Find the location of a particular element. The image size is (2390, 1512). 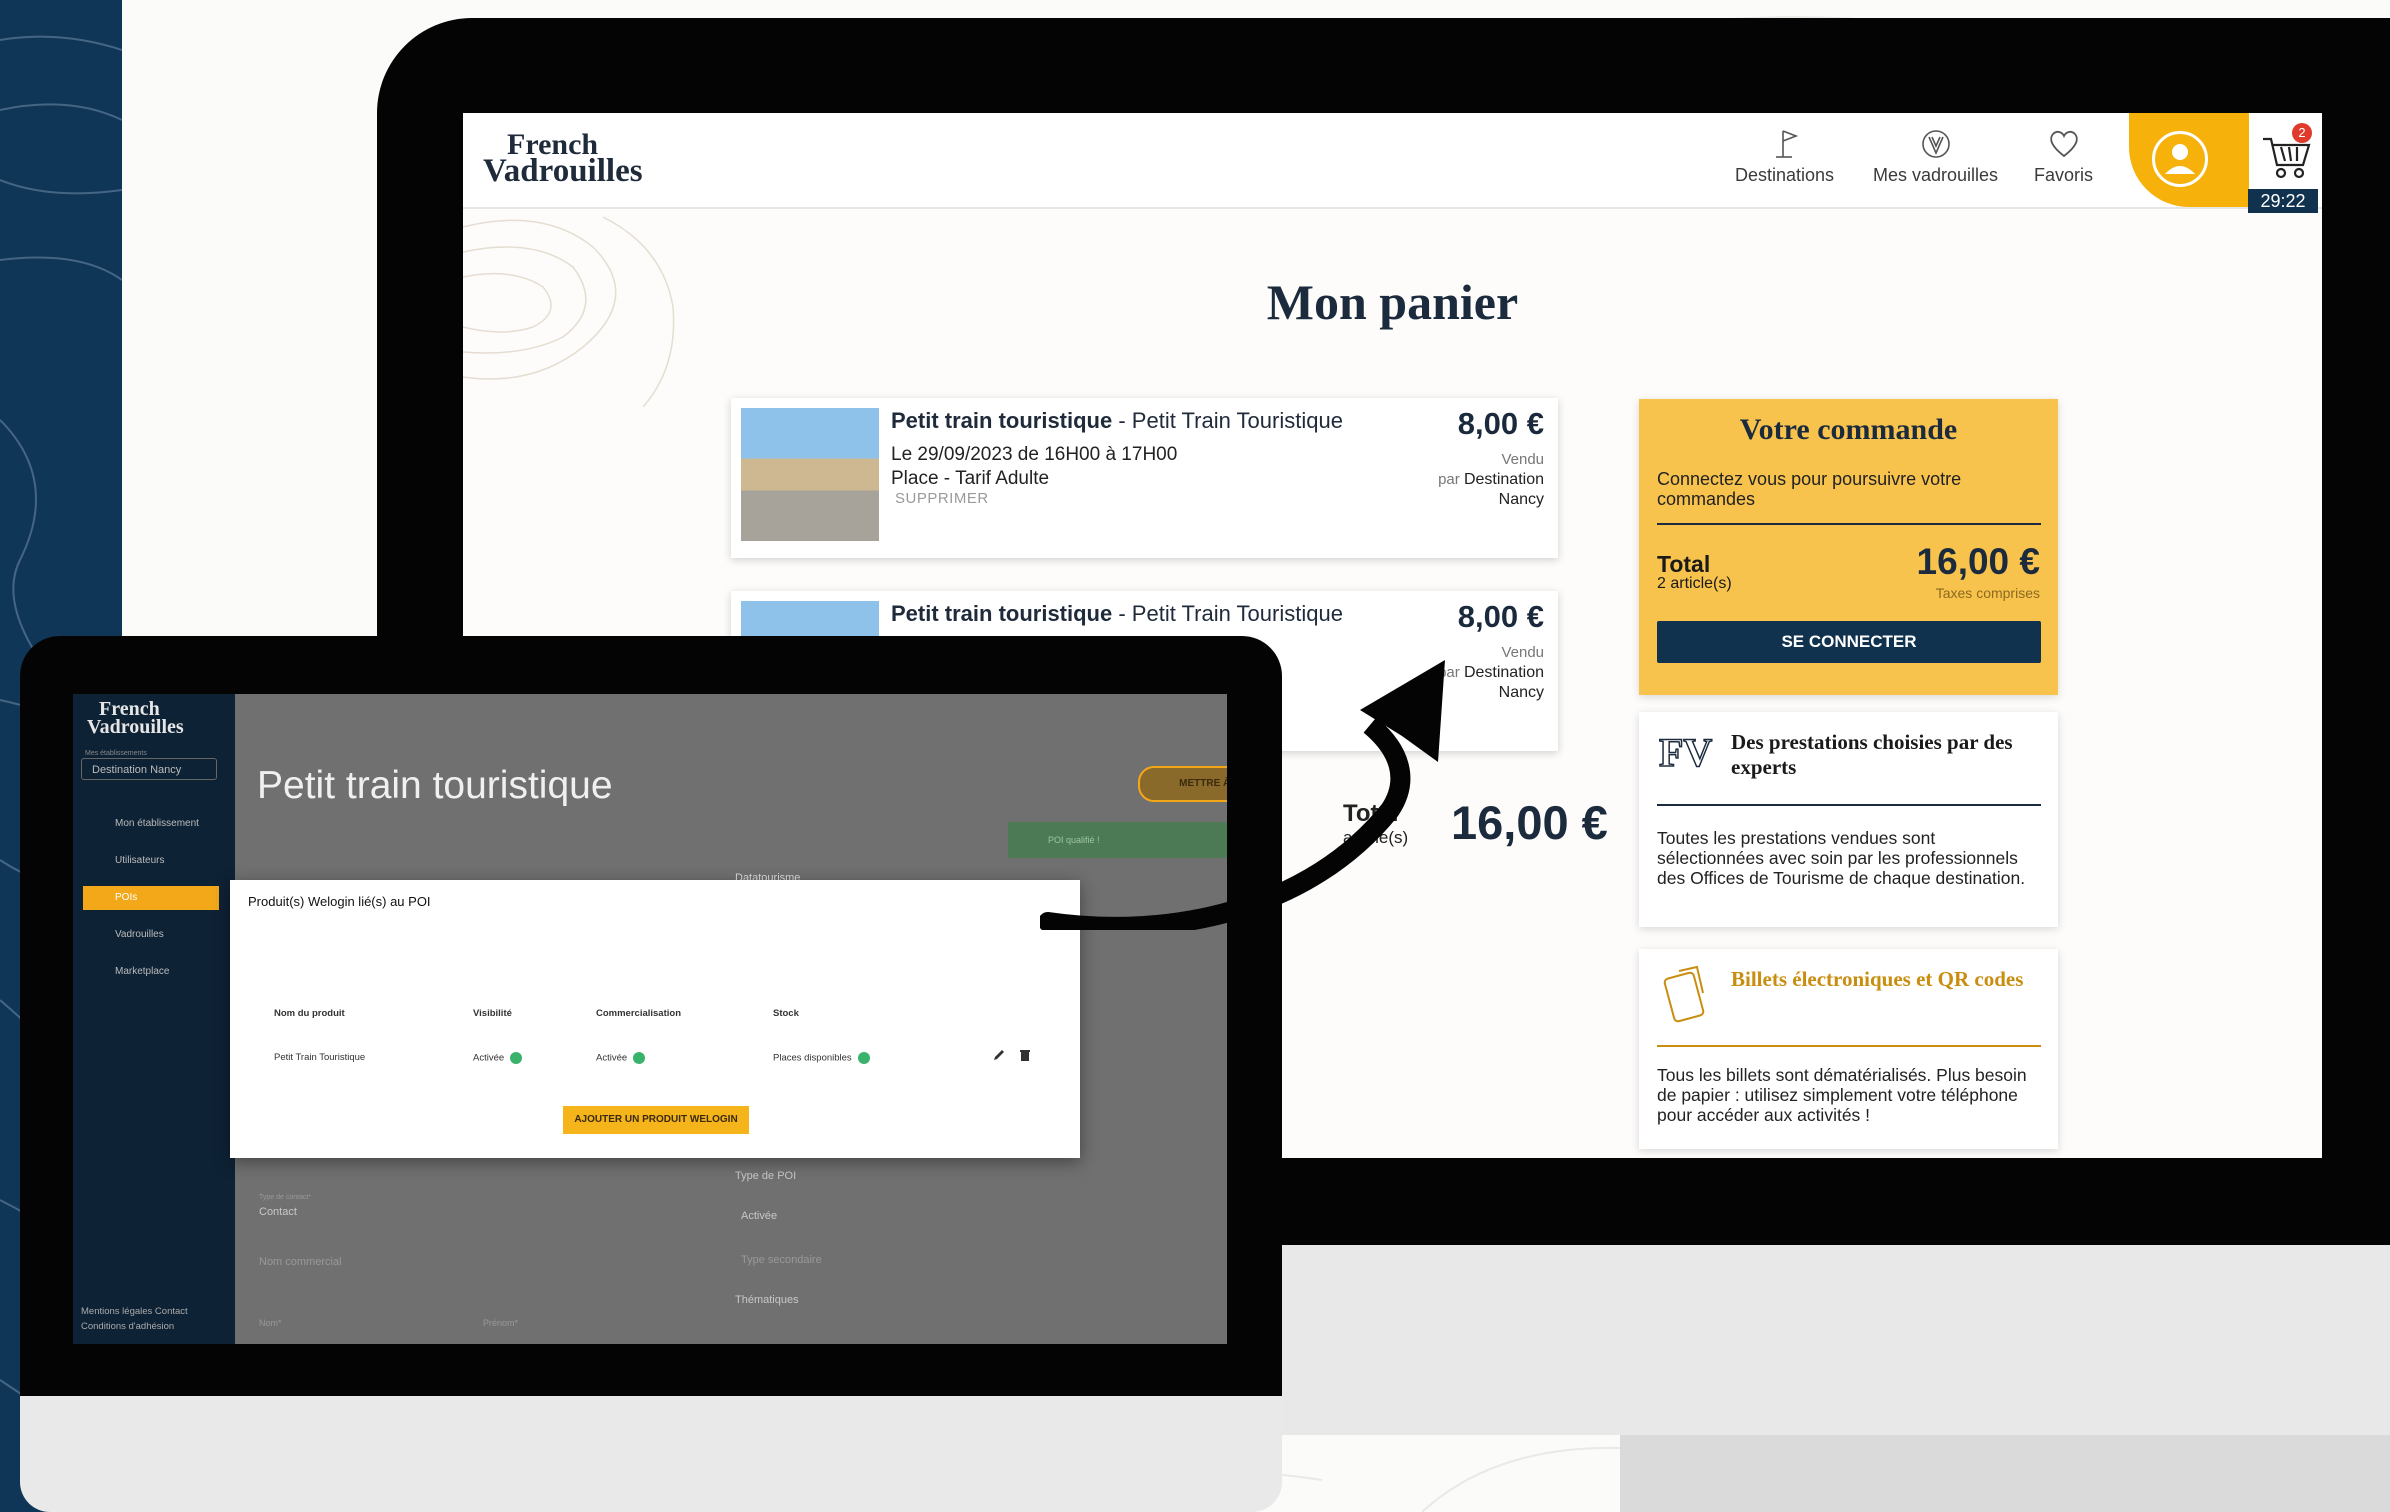

nav-mes-vadrouilles: Mes vadrouilles is located at coordinates (1935, 156).